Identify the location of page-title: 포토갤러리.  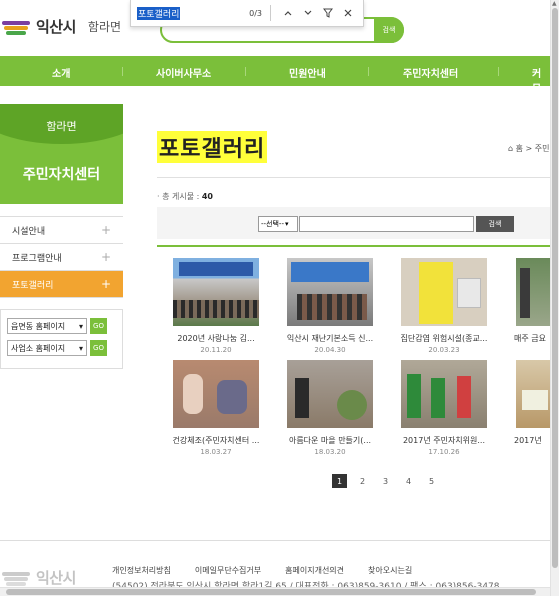
(212, 147).